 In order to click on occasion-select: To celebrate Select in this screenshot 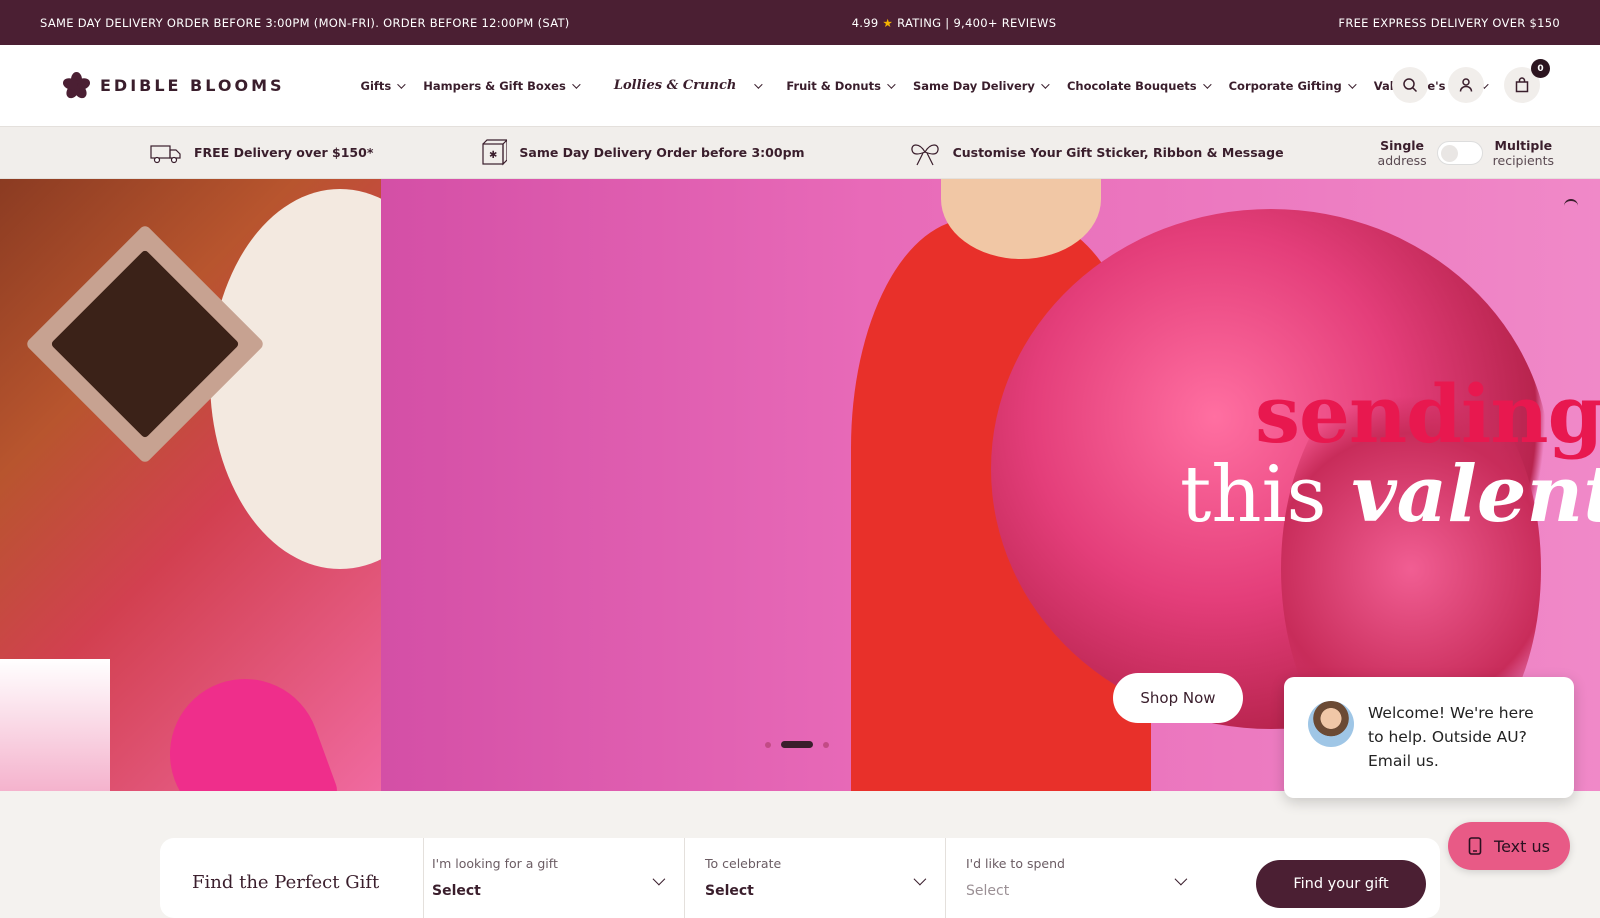, I will do `click(814, 878)`.